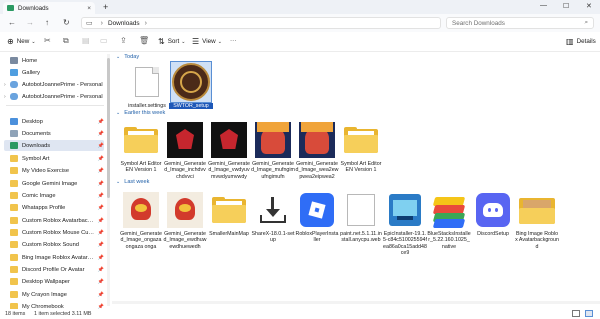 The height and width of the screenshot is (319, 600). Describe the element at coordinates (10, 41) in the screenshot. I see `plus-circle-icon: ⊕` at that location.